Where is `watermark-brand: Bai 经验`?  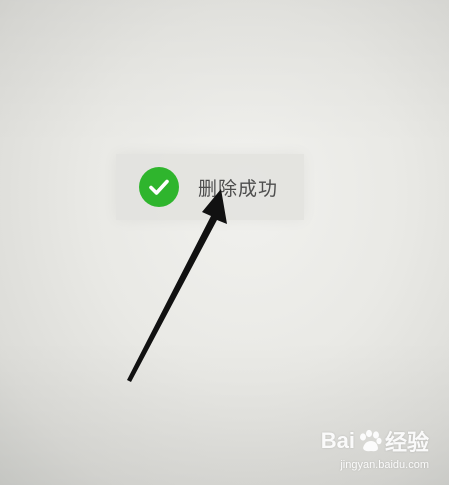
watermark-brand: Bai 经验 is located at coordinates (375, 441).